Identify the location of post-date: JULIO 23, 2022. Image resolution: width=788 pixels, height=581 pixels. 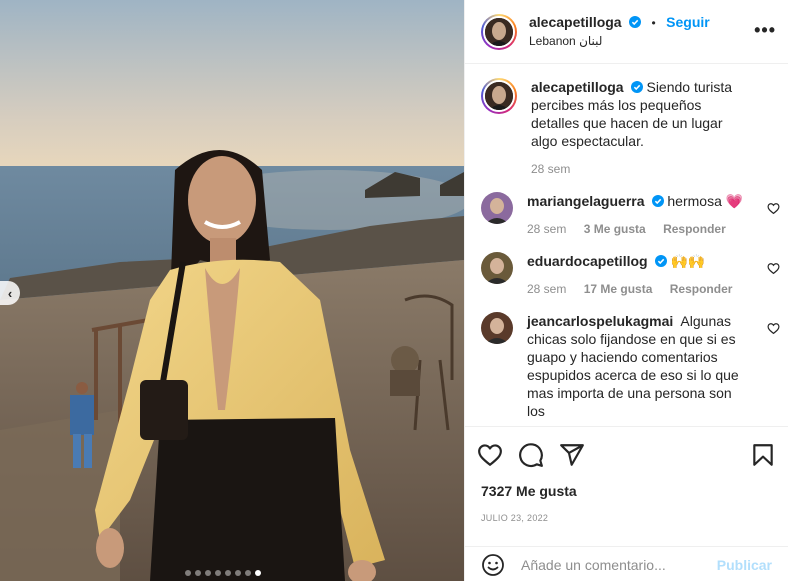
(626, 518).